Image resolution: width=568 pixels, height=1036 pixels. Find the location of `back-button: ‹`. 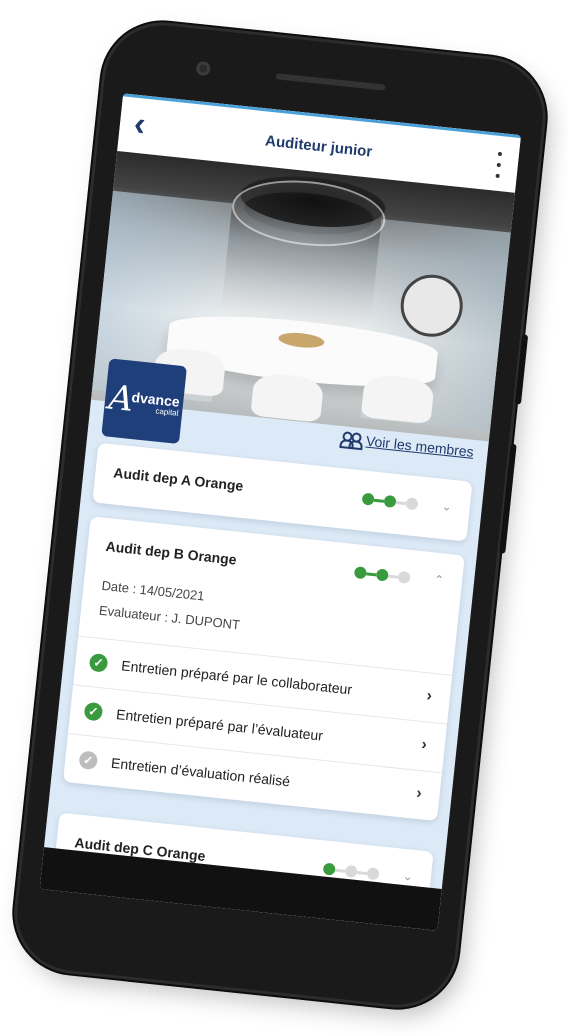

back-button: ‹ is located at coordinates (146, 124).